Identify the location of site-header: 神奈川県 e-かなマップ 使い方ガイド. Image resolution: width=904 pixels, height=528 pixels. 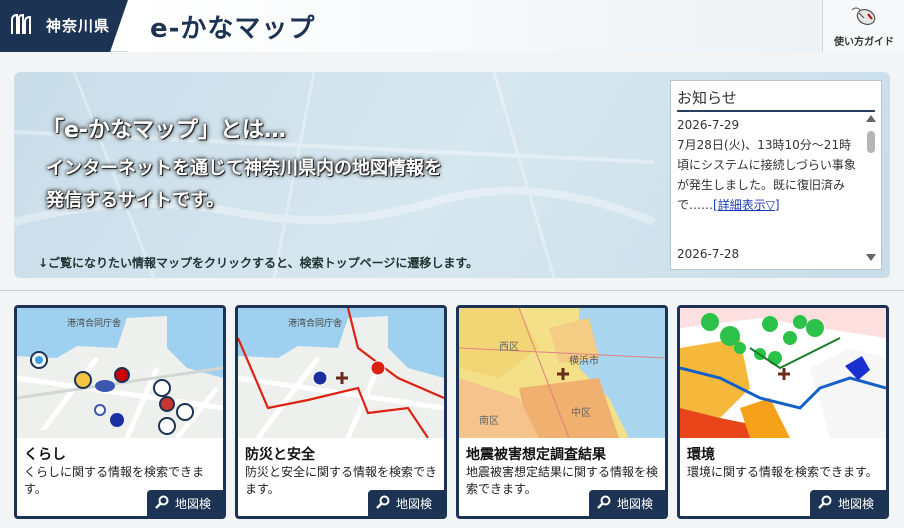
(452, 26).